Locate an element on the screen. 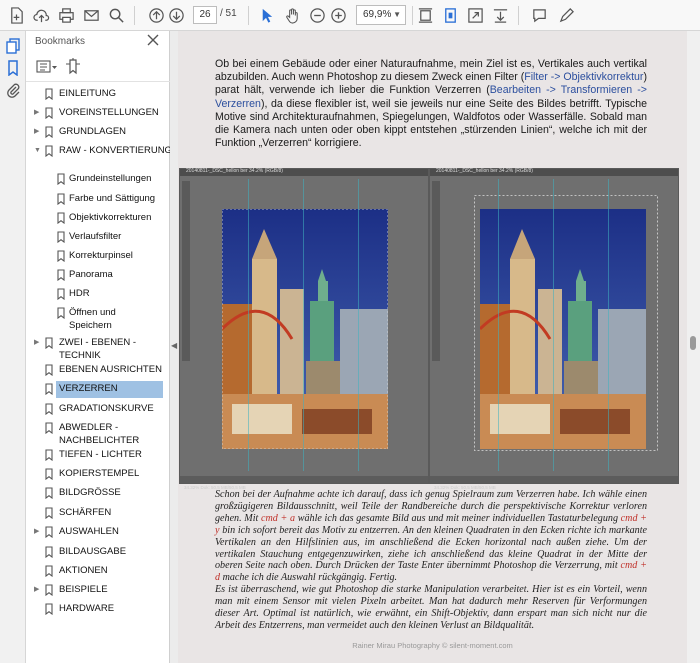 The height and width of the screenshot is (663, 700). bookmark-label: Öffnen und is located at coordinates (92, 312).